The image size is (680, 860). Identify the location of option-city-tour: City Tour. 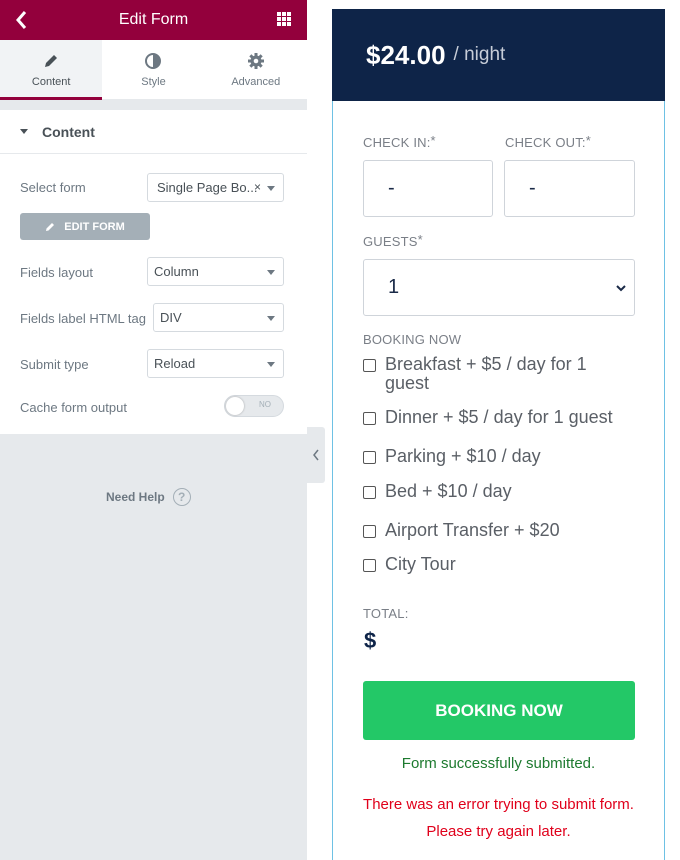
(409, 564).